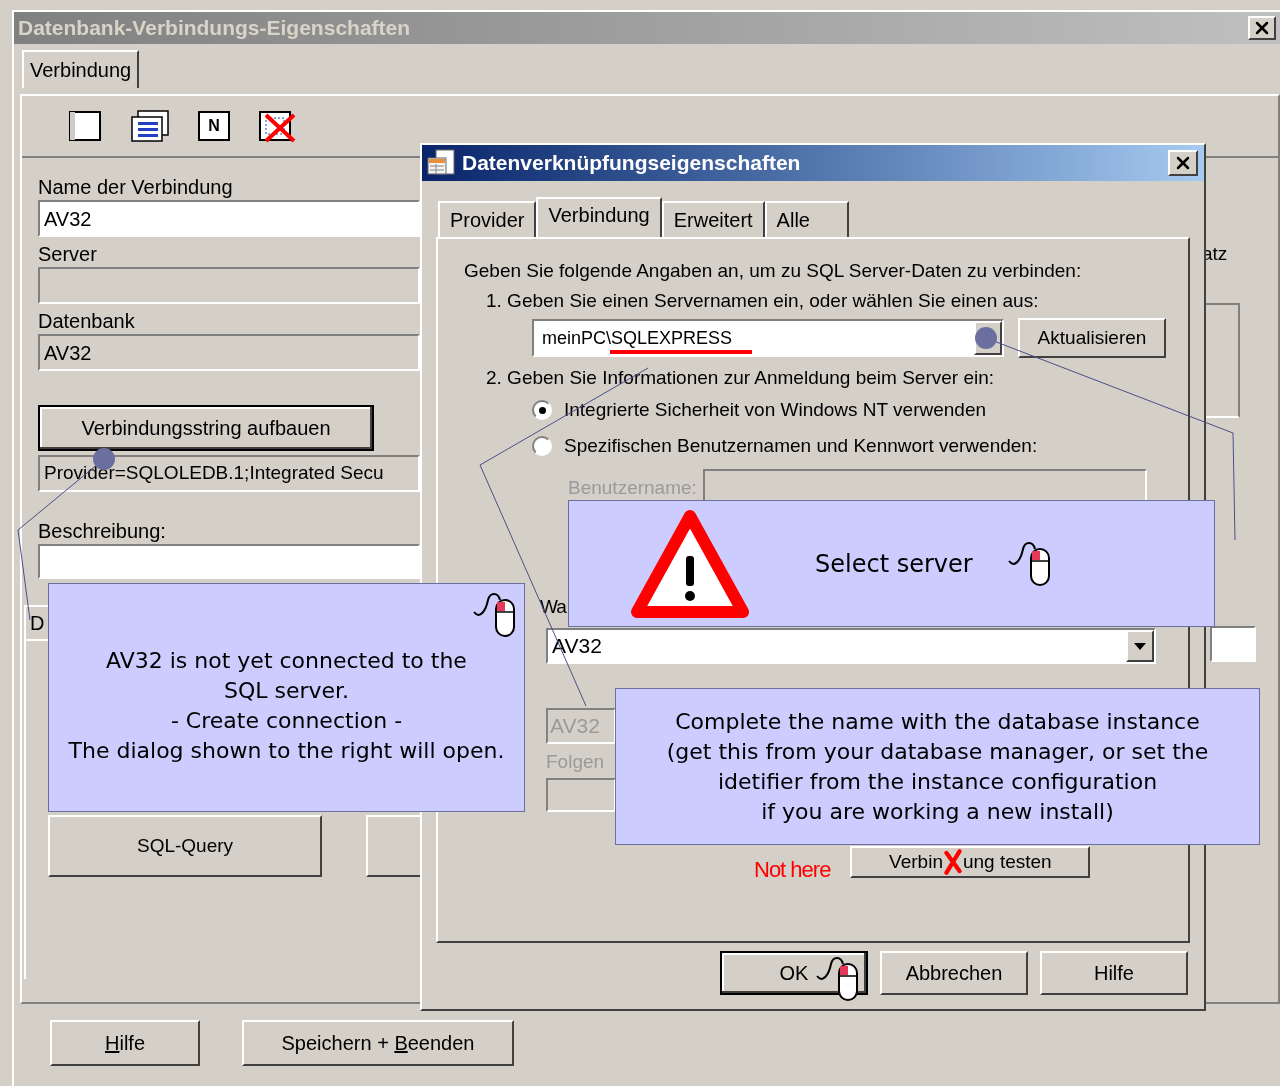 The height and width of the screenshot is (1086, 1280). I want to click on server-combobox: meinPC\SQLEXPRESS, so click(768, 338).